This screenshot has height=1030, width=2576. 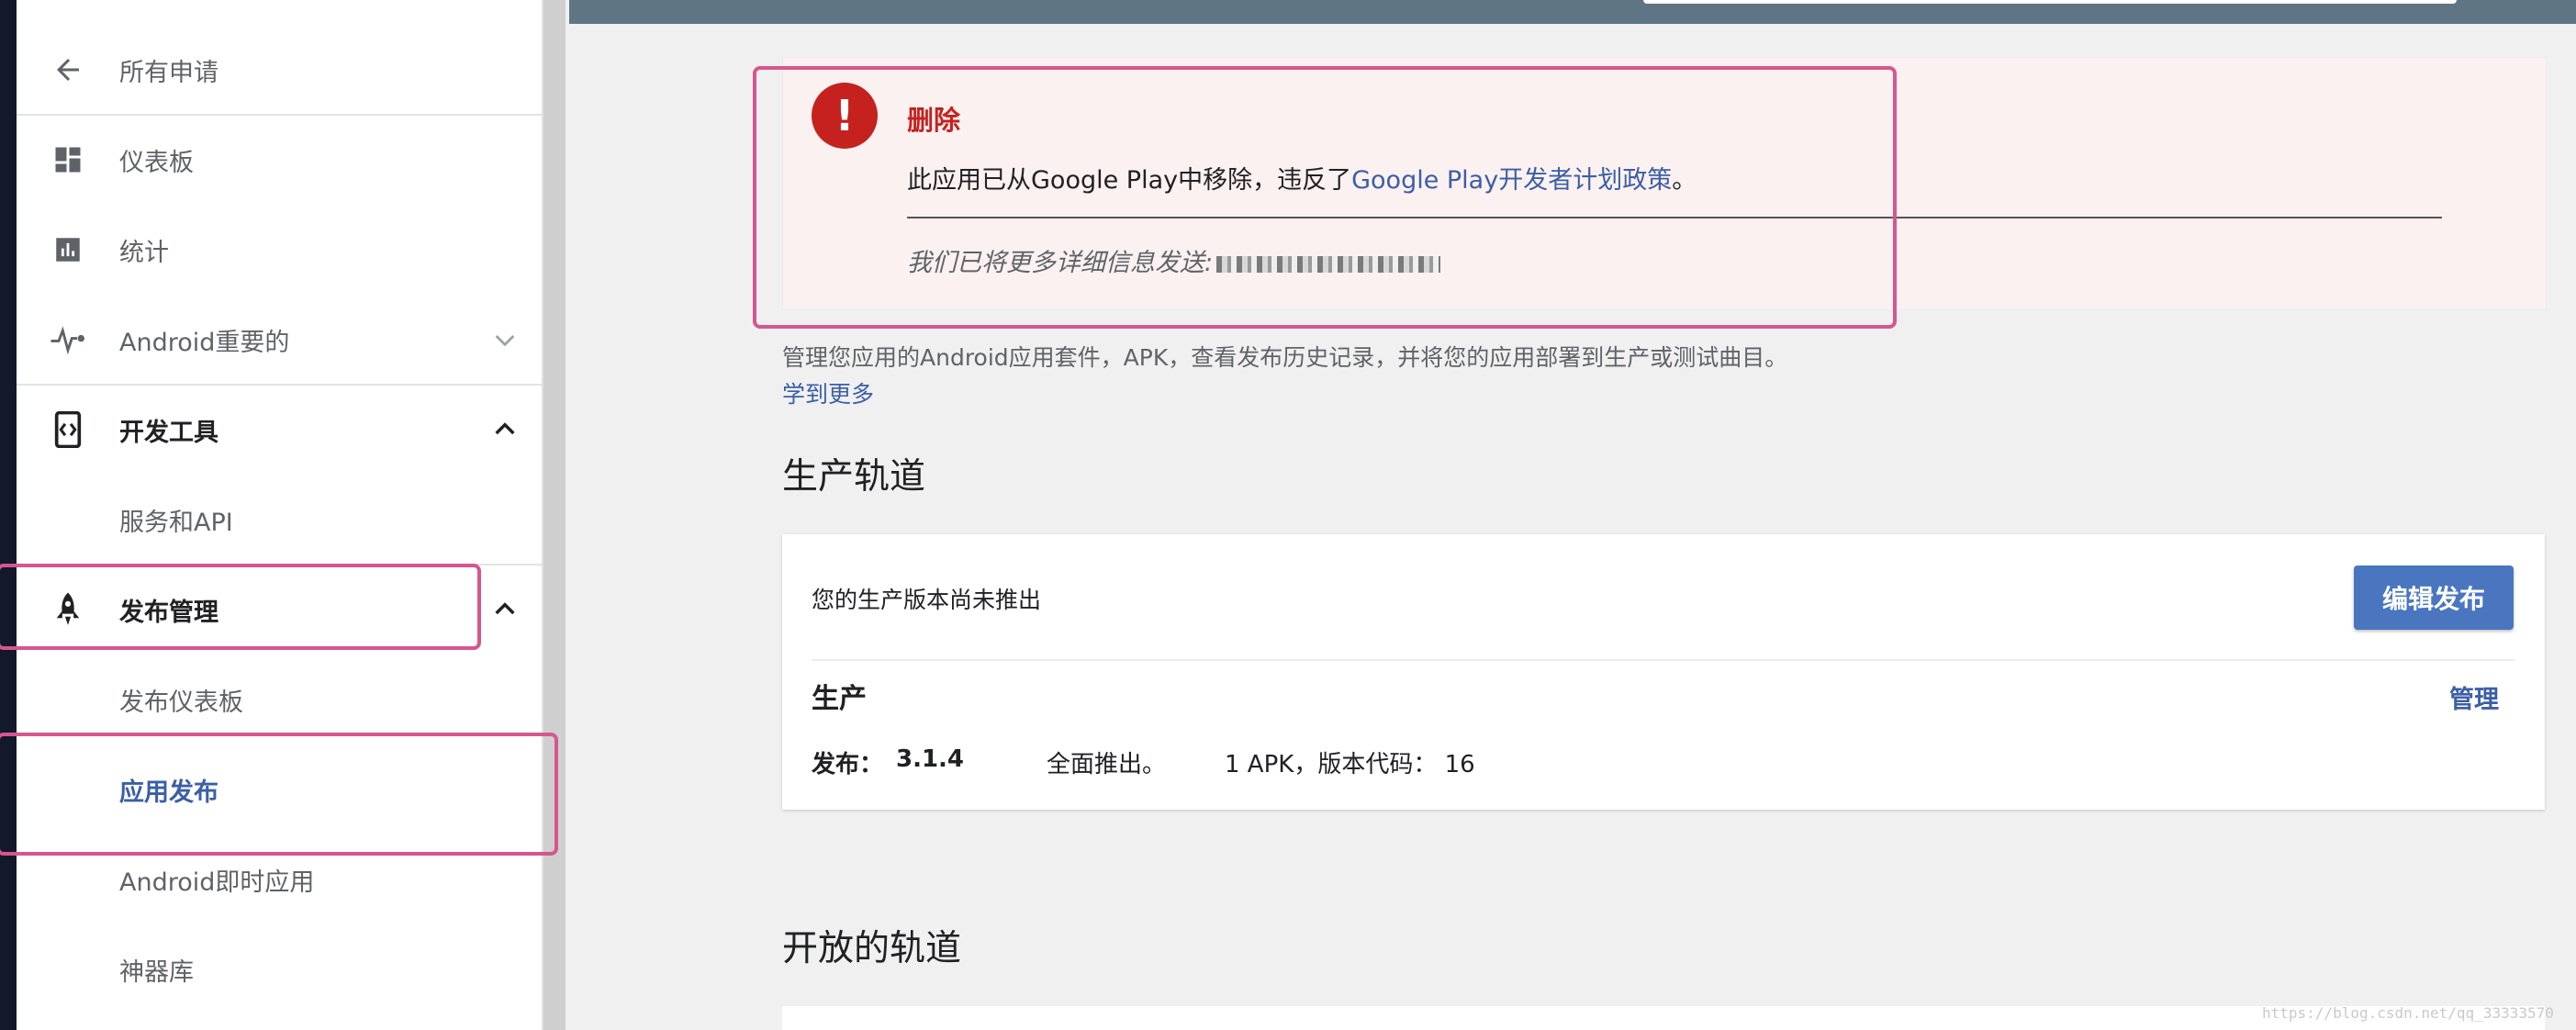 What do you see at coordinates (240, 607) in the screenshot?
I see `highlight-box-release-management` at bounding box center [240, 607].